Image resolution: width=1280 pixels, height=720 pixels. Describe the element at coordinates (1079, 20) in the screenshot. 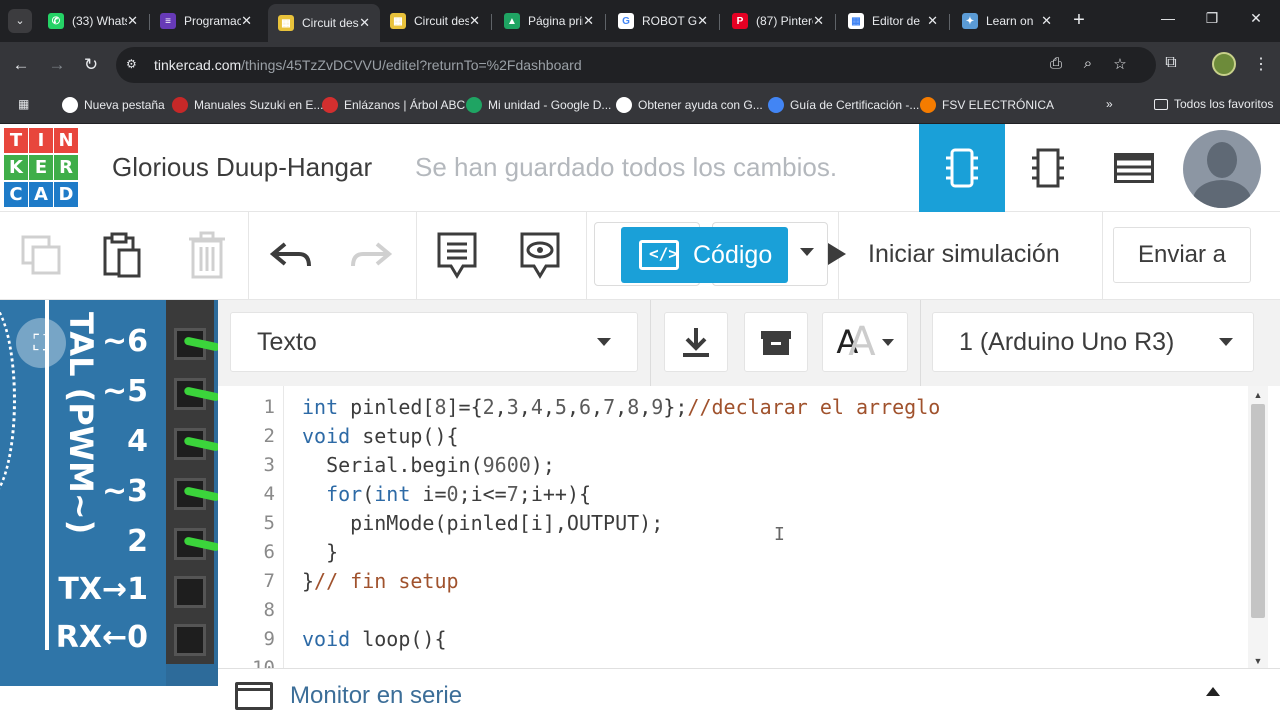

I see `new-tab-plus-icon: +` at that location.